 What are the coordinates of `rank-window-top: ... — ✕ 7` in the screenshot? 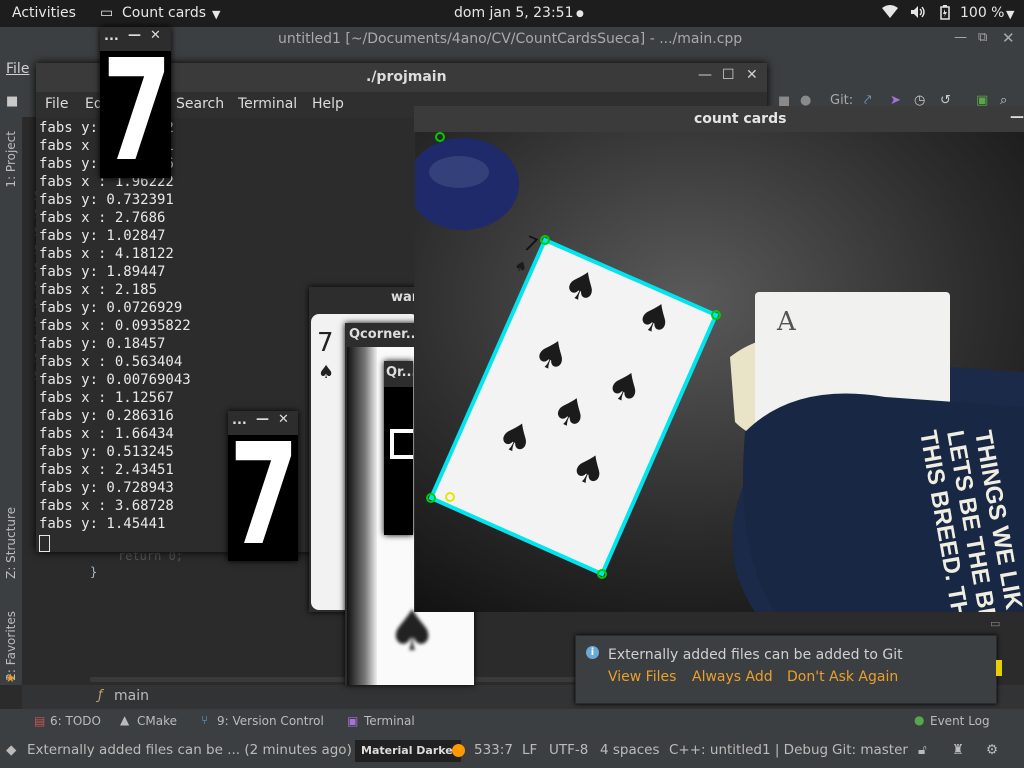 It's located at (135, 102).